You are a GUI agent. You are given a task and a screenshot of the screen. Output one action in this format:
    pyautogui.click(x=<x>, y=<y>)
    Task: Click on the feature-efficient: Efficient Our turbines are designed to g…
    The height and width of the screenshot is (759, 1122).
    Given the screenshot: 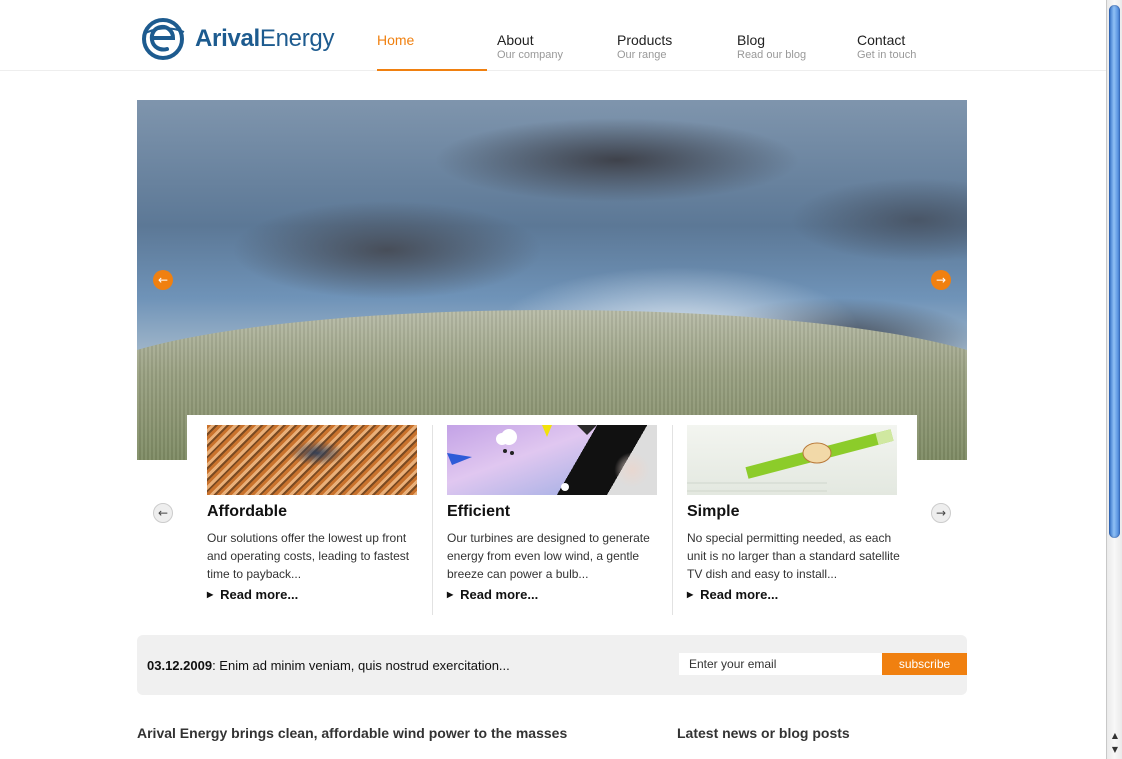 What is the action you would take?
    pyautogui.click(x=557, y=513)
    